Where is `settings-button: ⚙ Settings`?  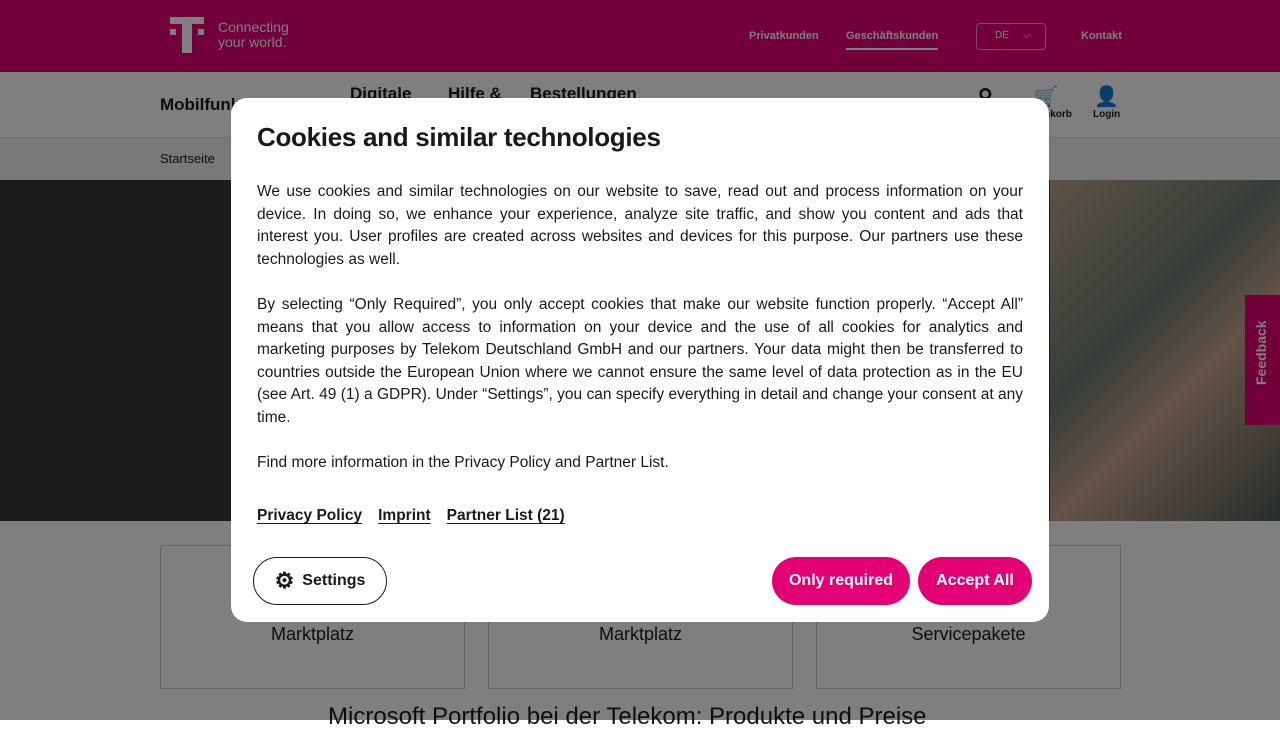 settings-button: ⚙ Settings is located at coordinates (320, 581).